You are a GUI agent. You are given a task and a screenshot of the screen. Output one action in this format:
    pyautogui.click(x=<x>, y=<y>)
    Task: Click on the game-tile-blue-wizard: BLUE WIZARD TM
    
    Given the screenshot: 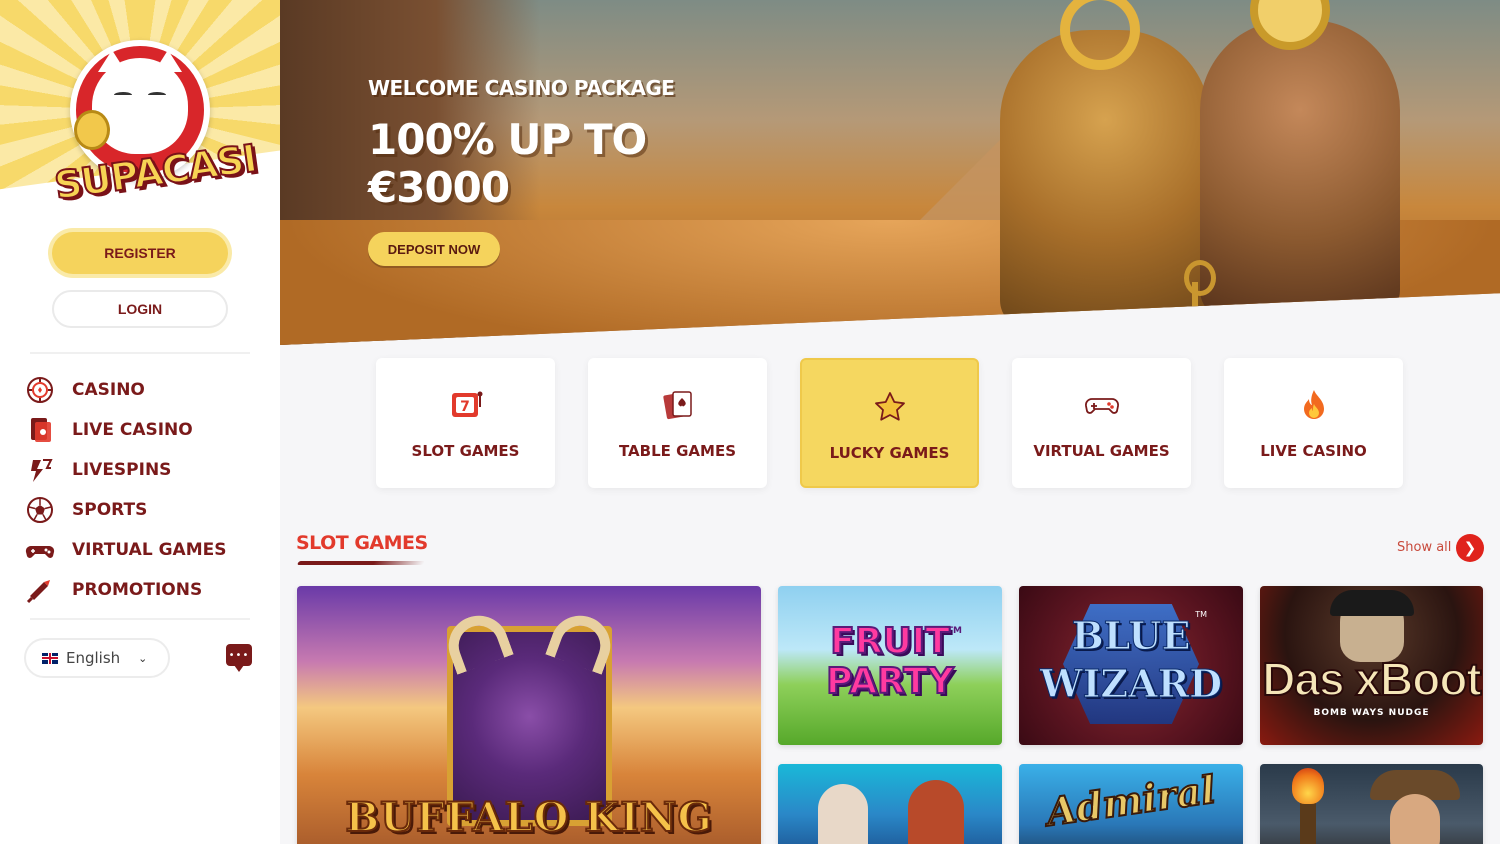 What is the action you would take?
    pyautogui.click(x=1131, y=665)
    